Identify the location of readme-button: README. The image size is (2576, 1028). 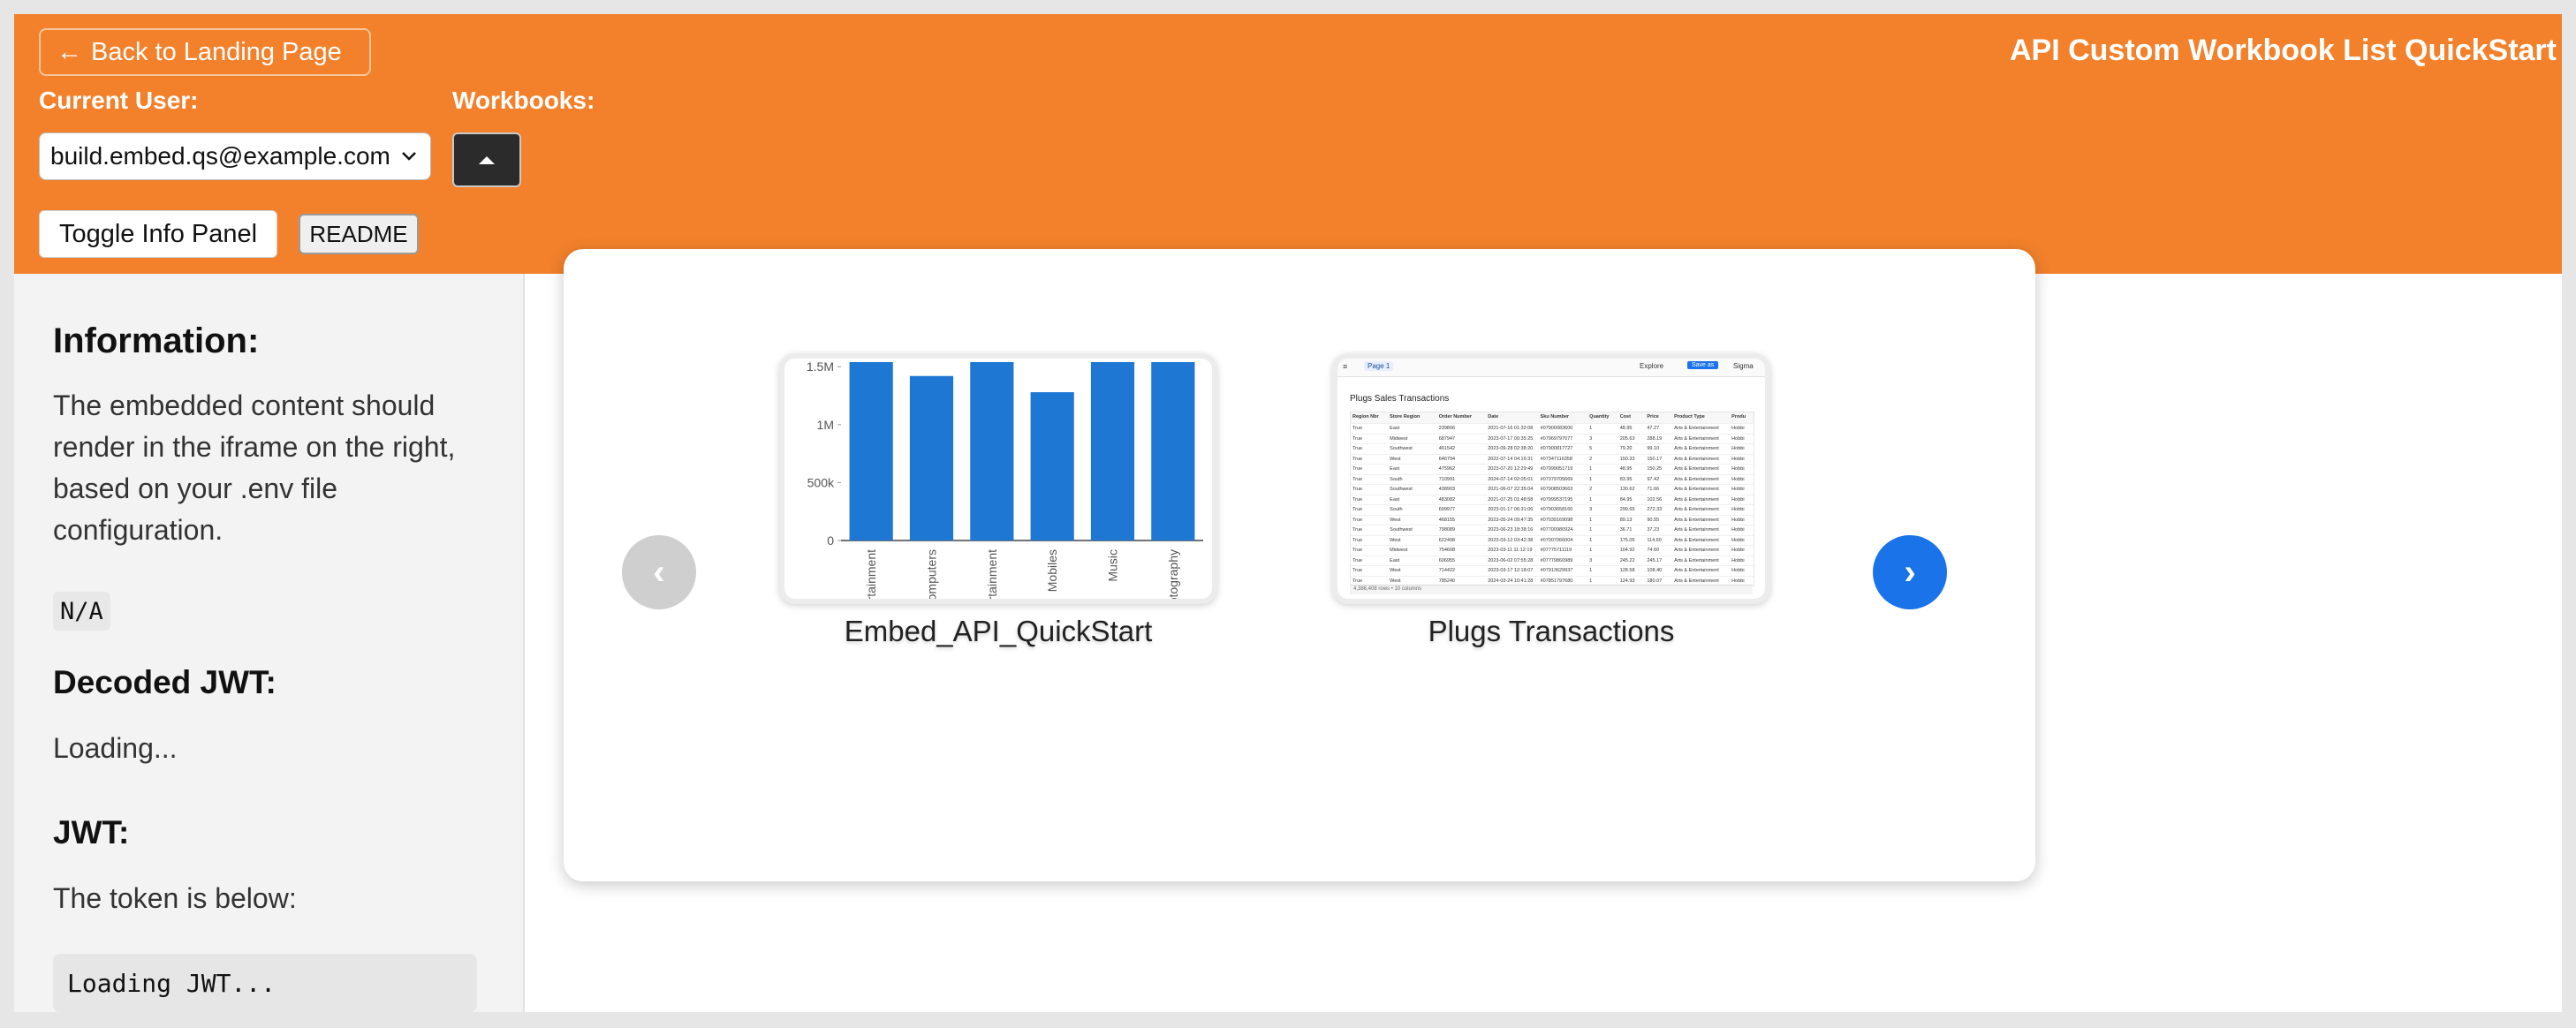
(359, 234).